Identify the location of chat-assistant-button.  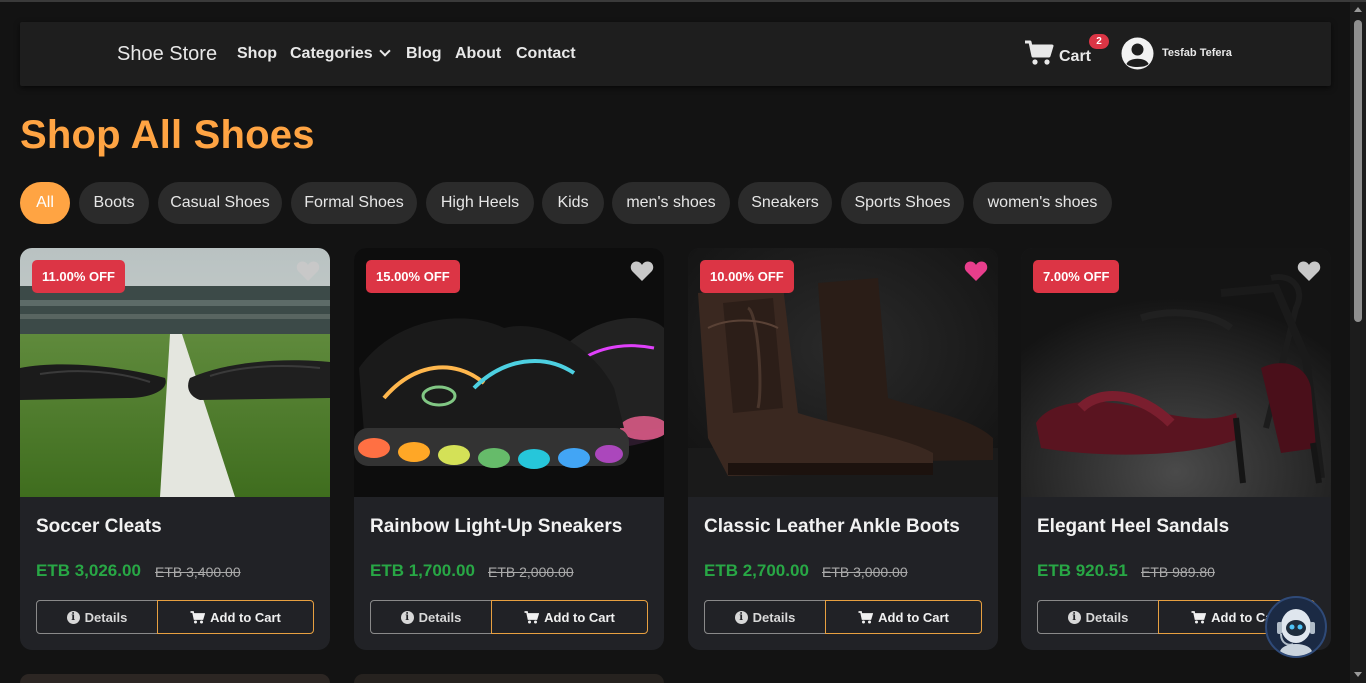
(1296, 627).